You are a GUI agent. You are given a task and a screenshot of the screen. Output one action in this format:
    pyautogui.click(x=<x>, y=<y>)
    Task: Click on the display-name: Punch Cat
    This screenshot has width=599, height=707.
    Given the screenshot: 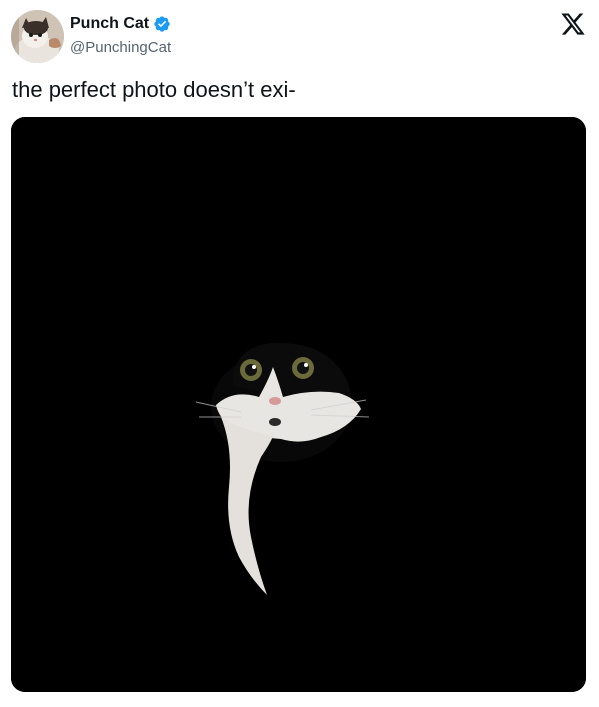 What is the action you would take?
    pyautogui.click(x=109, y=24)
    